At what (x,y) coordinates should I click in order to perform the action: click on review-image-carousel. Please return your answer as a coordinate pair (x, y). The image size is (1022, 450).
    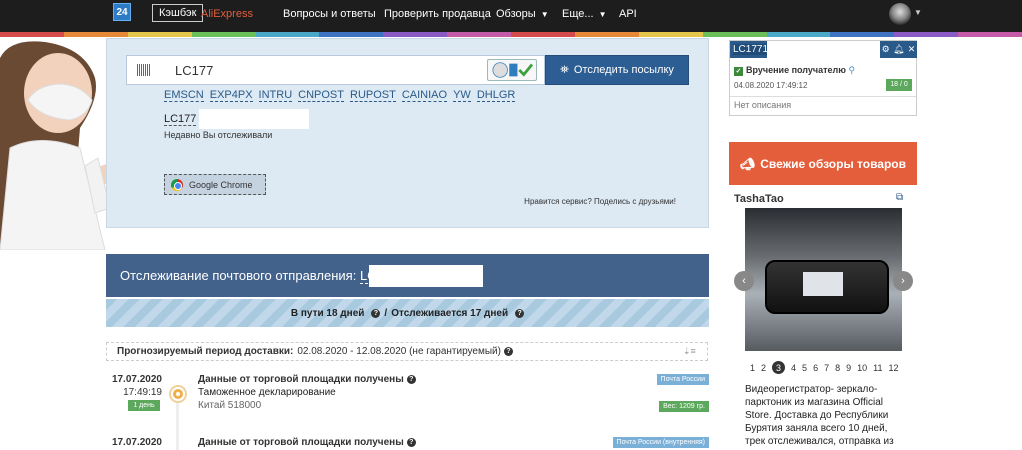
    Looking at the image, I should click on (823, 279).